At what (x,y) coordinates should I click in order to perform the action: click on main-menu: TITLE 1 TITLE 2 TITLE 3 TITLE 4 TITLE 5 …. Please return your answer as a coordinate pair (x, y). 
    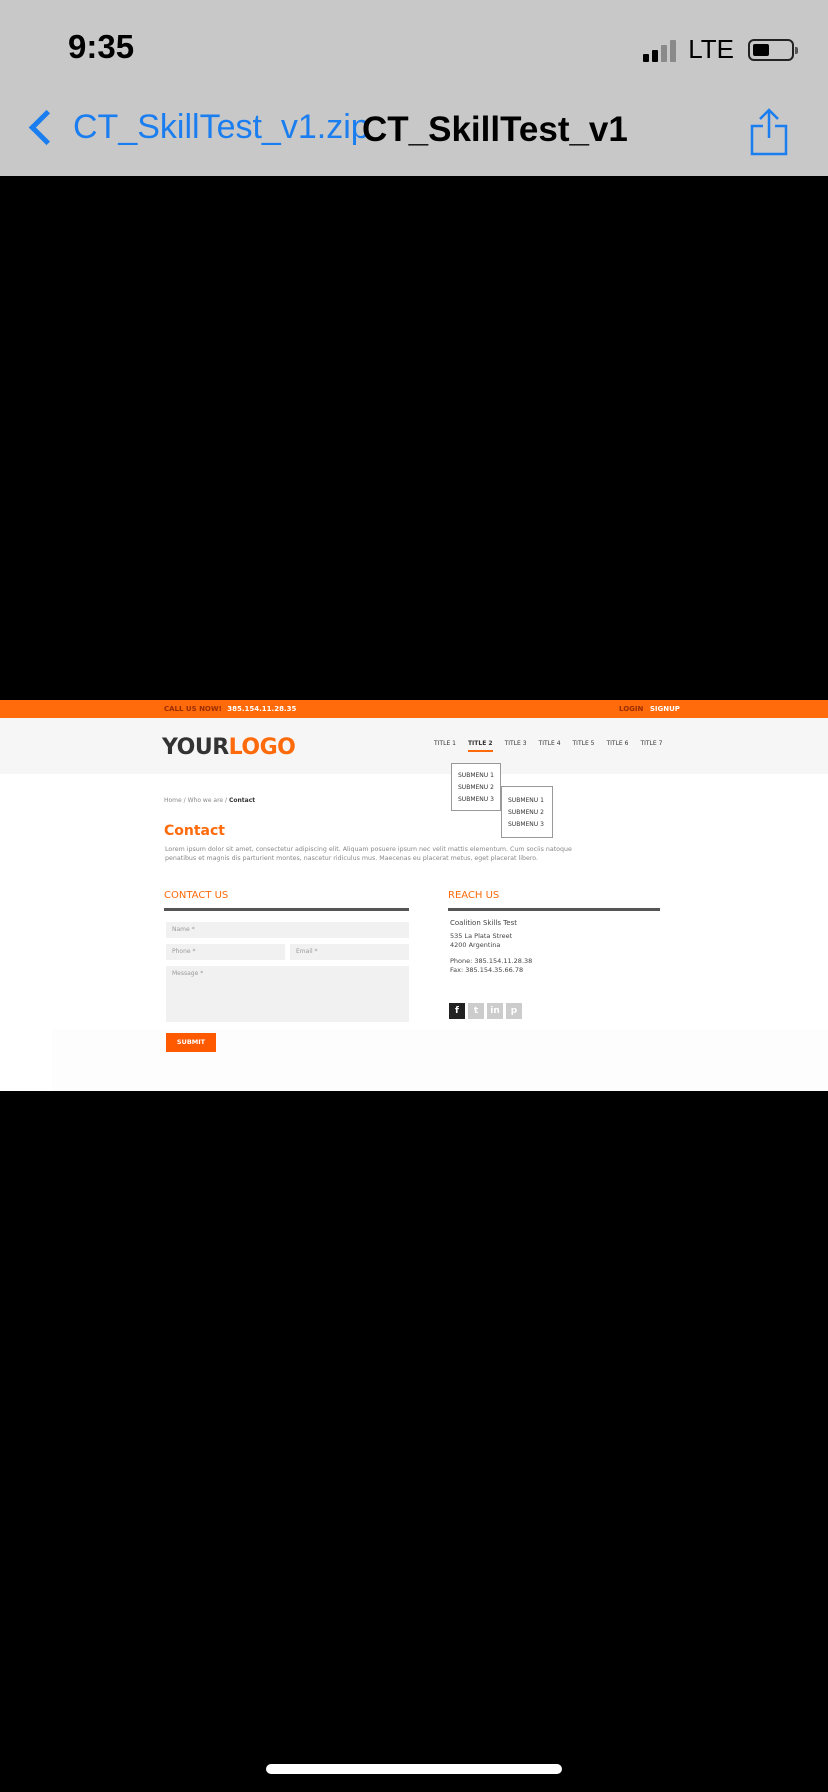
    Looking at the image, I should click on (554, 746).